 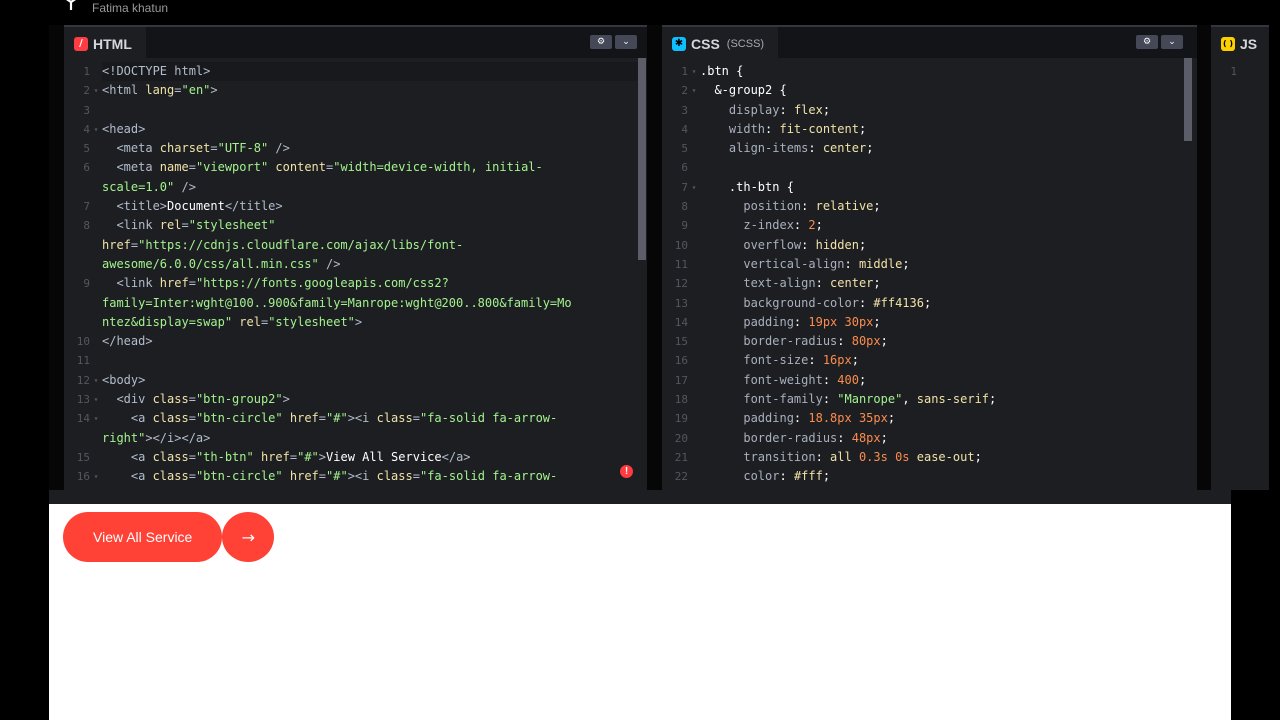 I want to click on code-line: 13 ▾ <div class="btn-group2">, so click(x=355, y=399).